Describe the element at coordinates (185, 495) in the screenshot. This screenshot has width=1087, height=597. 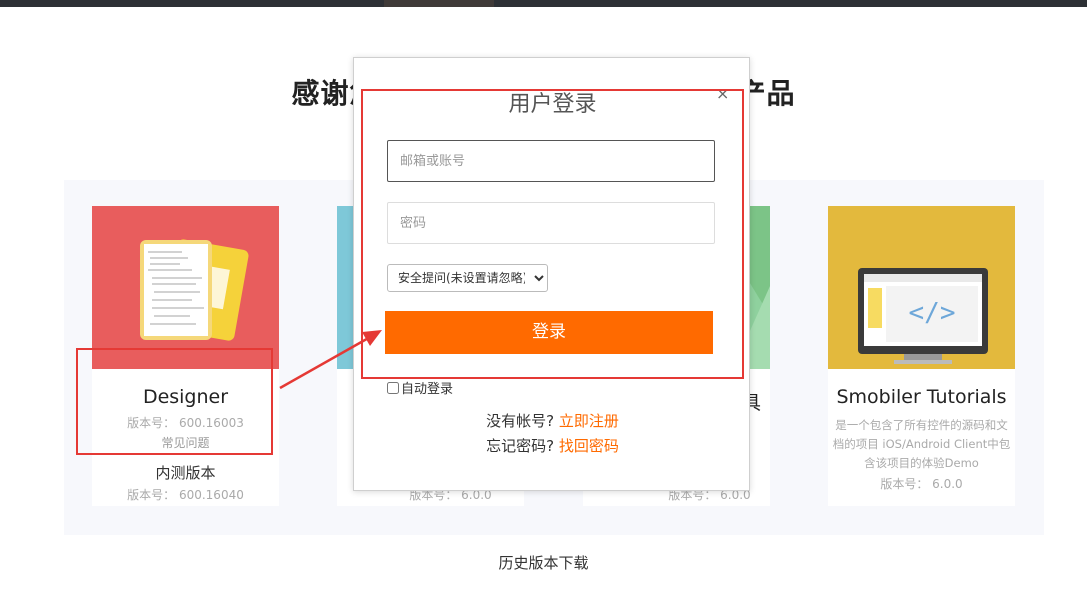
I see `designer-beta-version: 版本号： 600.16040` at that location.